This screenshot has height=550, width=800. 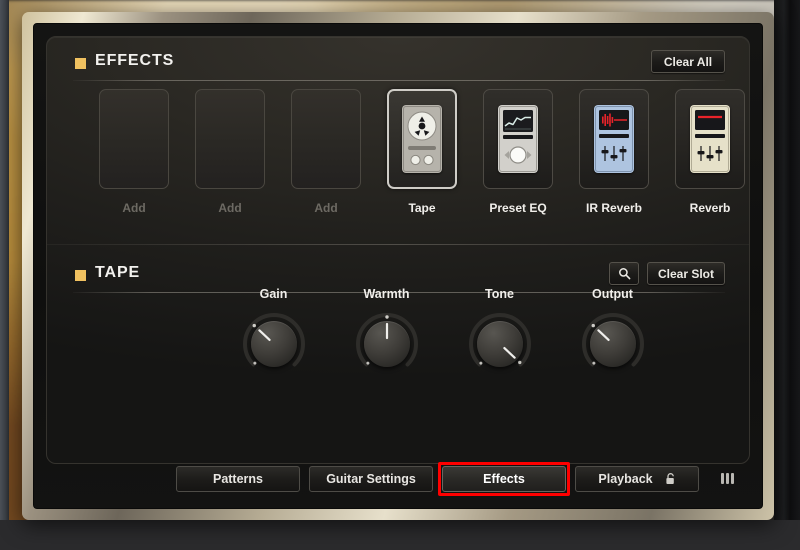 What do you see at coordinates (437, 479) in the screenshot?
I see `tab-group: Patterns Guitar Settings Effects Playback` at bounding box center [437, 479].